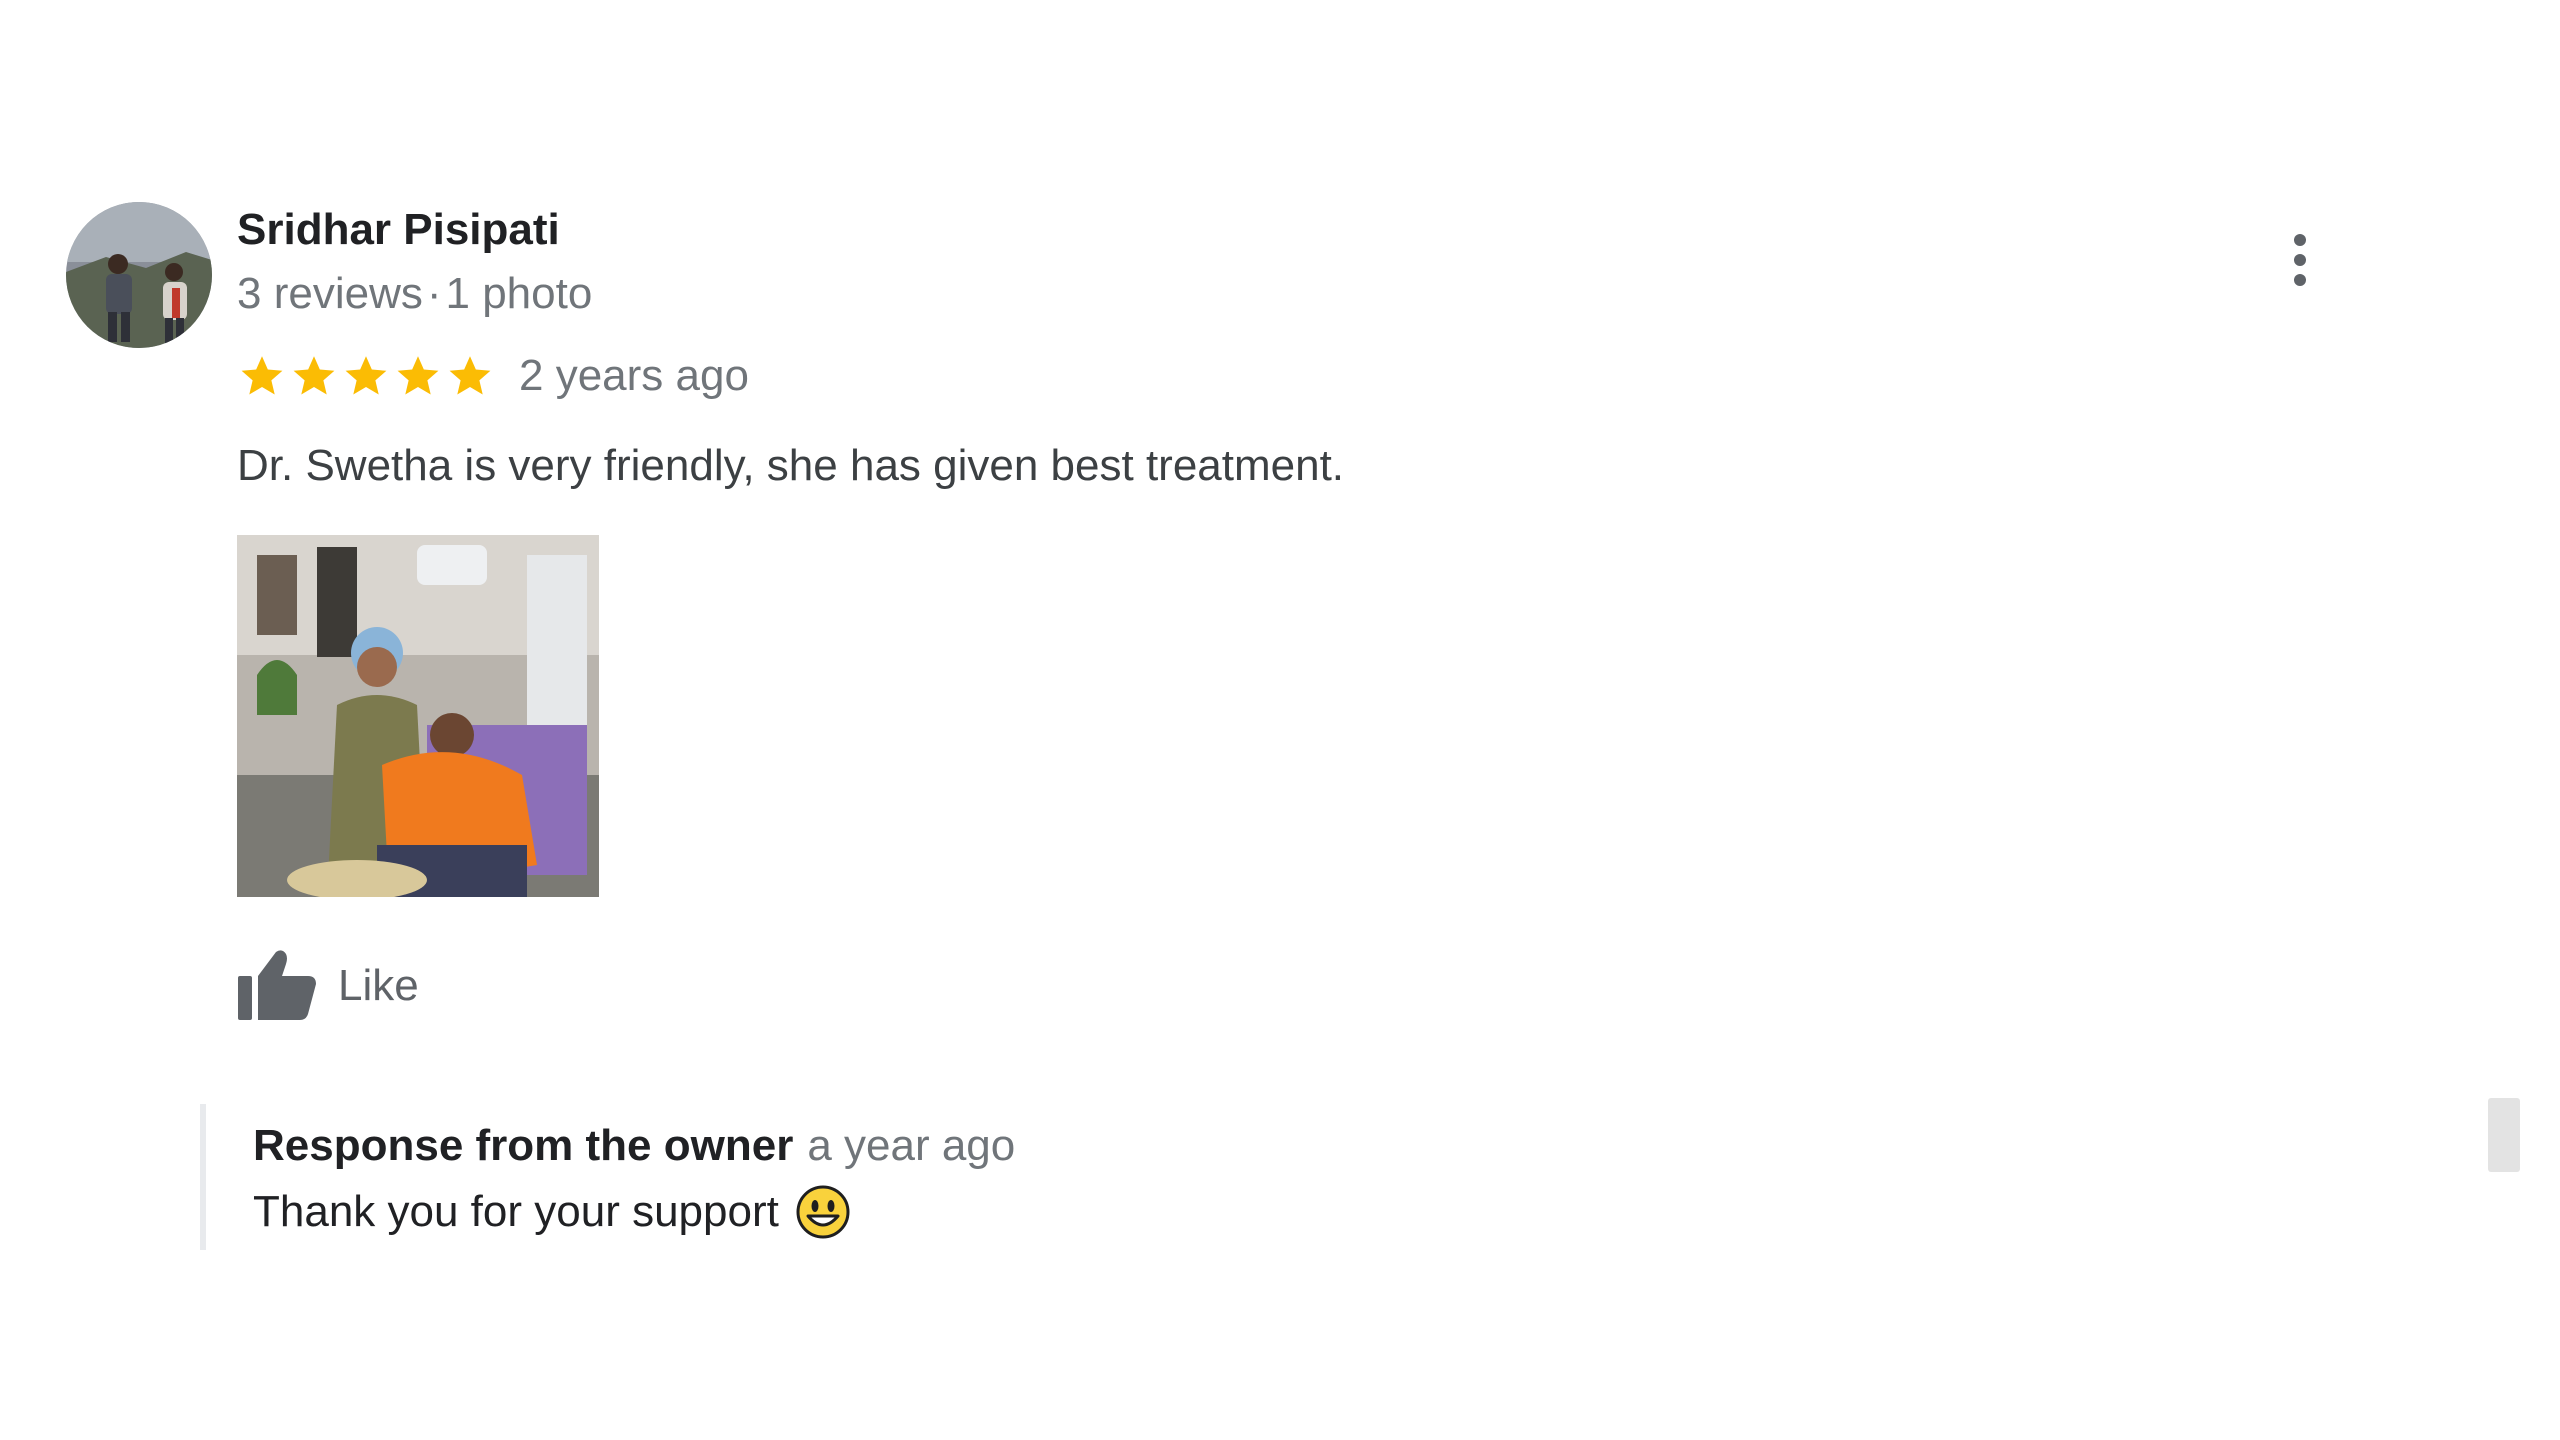 The width and height of the screenshot is (2560, 1440). I want to click on avatar-photo, so click(139, 275).